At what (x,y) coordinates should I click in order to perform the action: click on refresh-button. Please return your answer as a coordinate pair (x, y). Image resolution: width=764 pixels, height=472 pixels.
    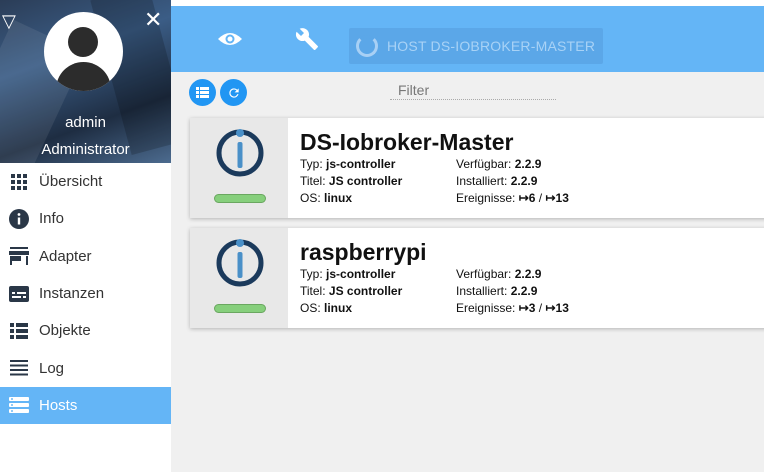
    Looking at the image, I should click on (233, 92).